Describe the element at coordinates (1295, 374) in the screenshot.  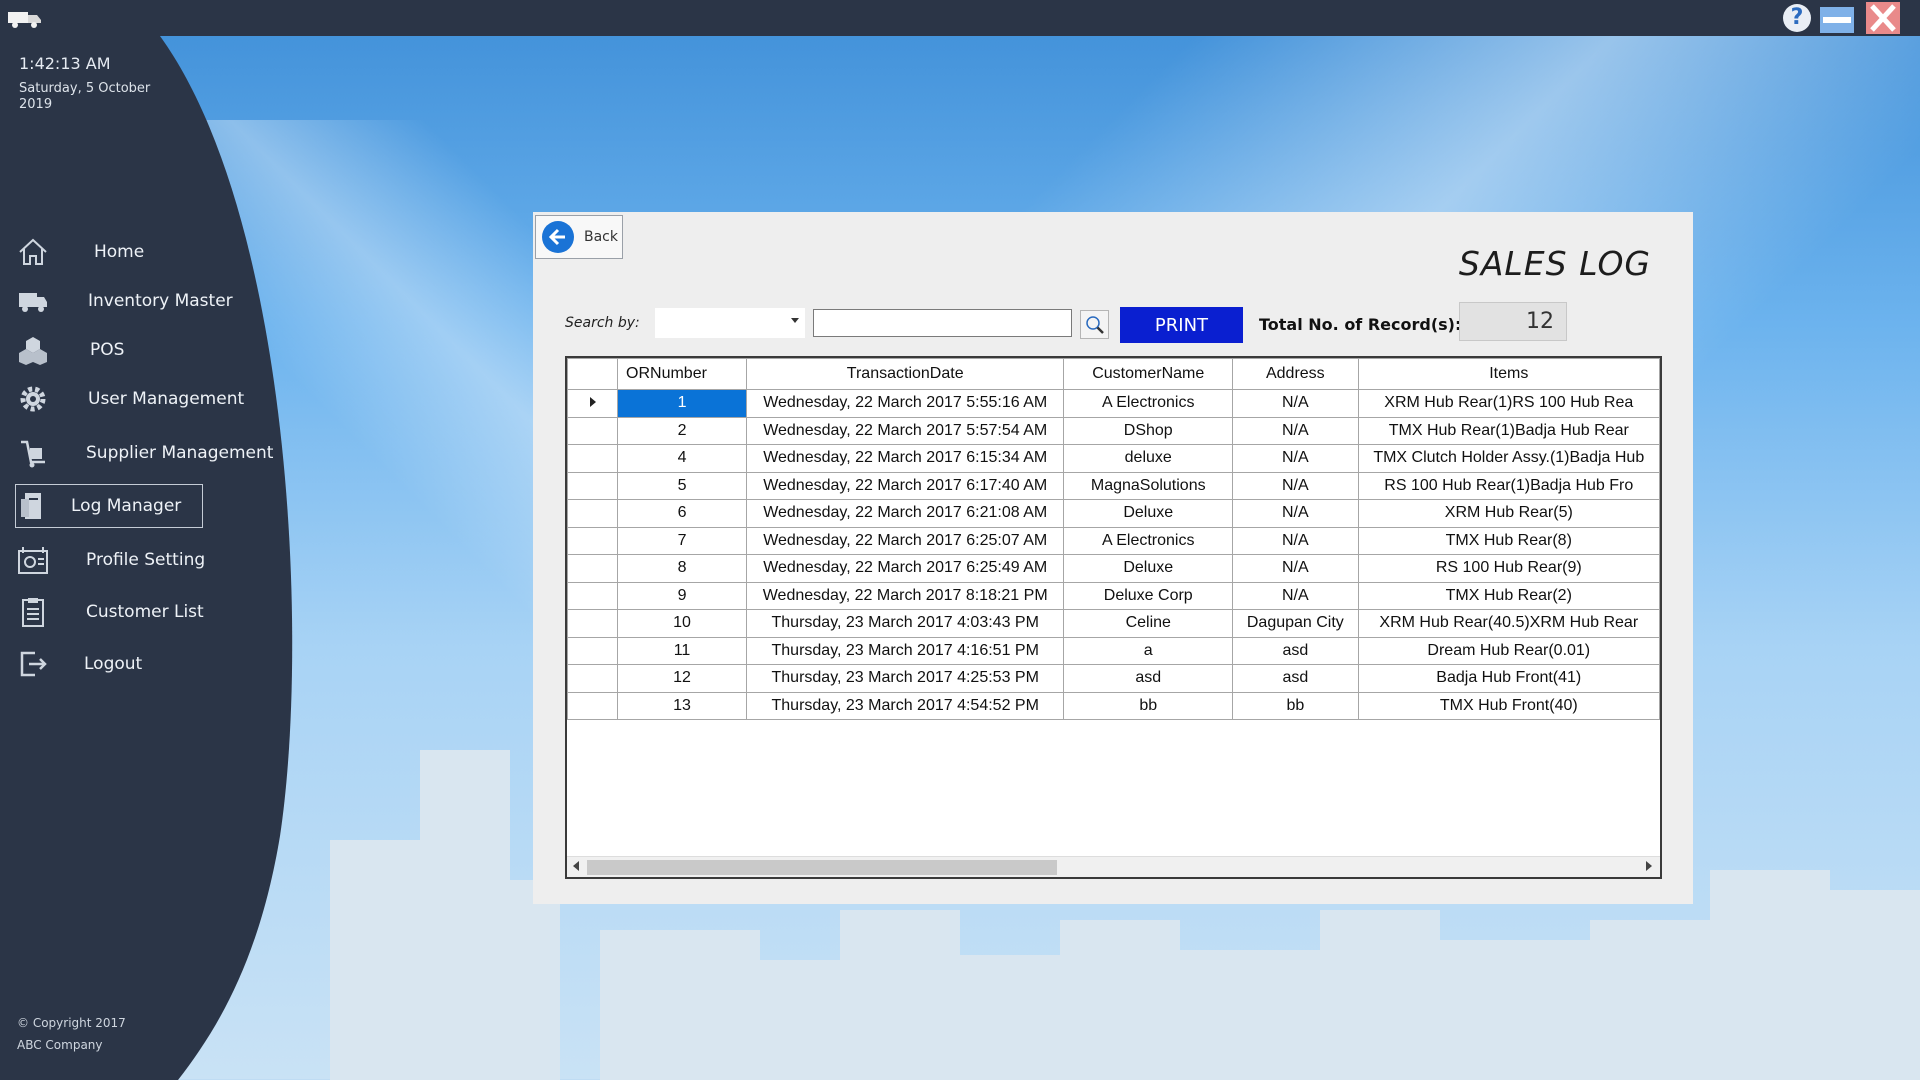
I see `column-header-address: Address` at that location.